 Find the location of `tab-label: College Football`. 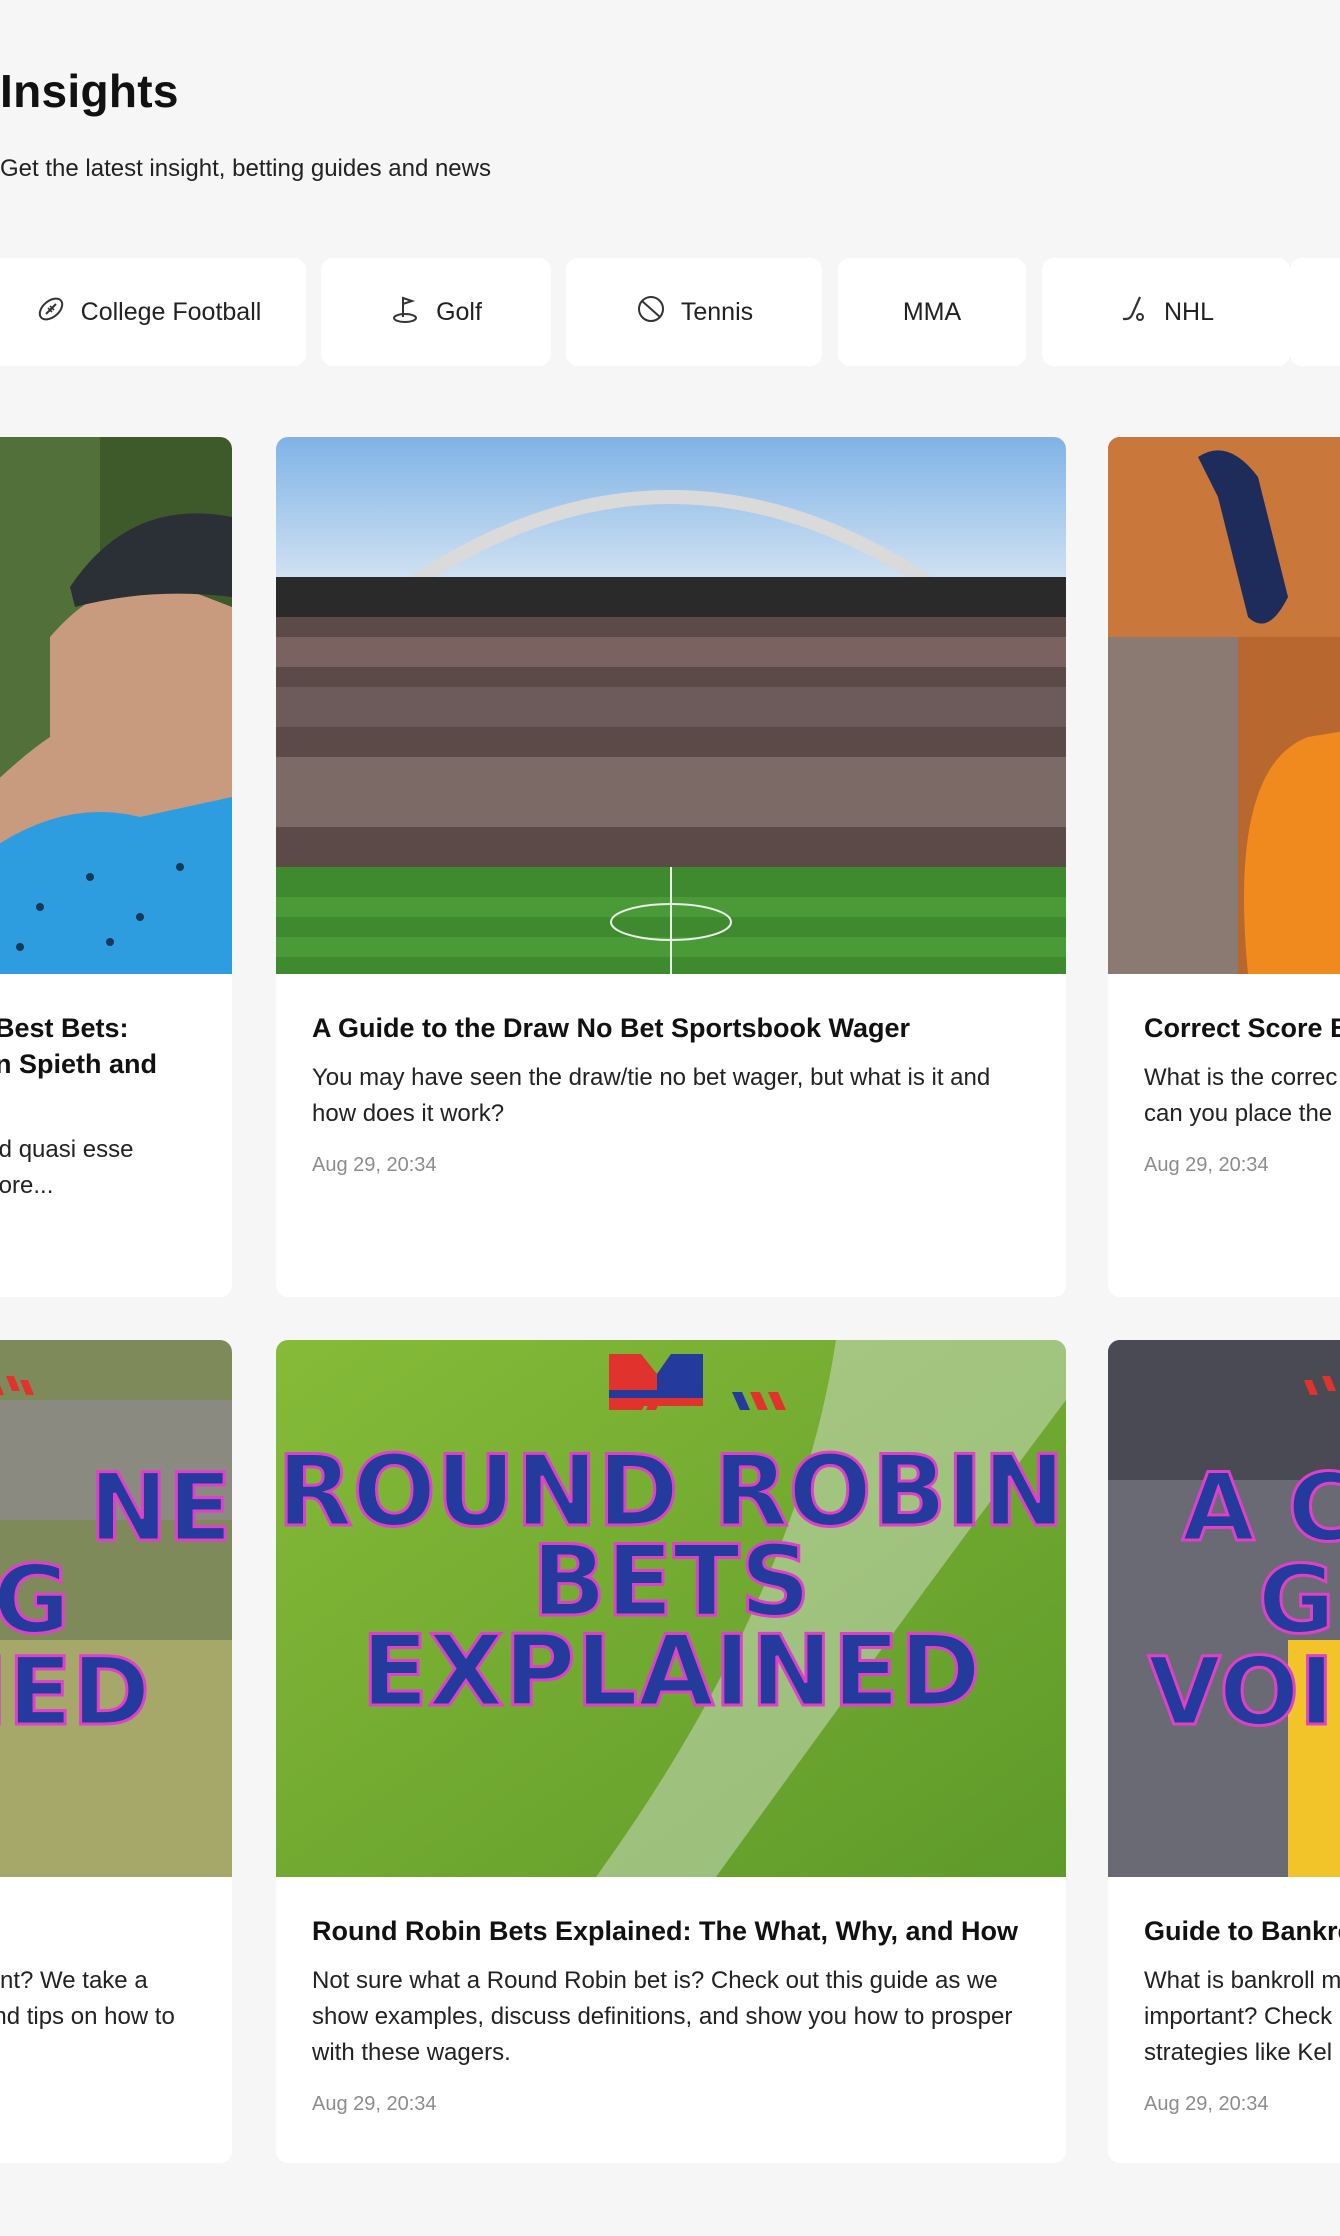

tab-label: College Football is located at coordinates (171, 311).